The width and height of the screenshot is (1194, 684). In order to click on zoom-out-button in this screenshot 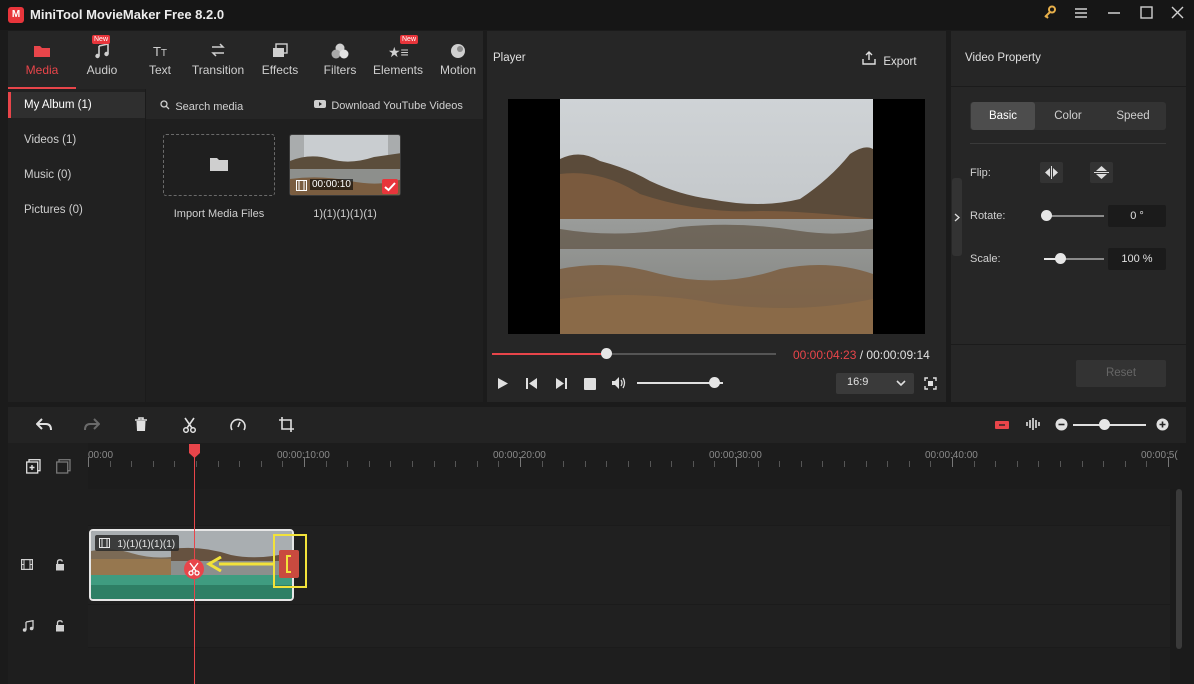, I will do `click(1061, 426)`.